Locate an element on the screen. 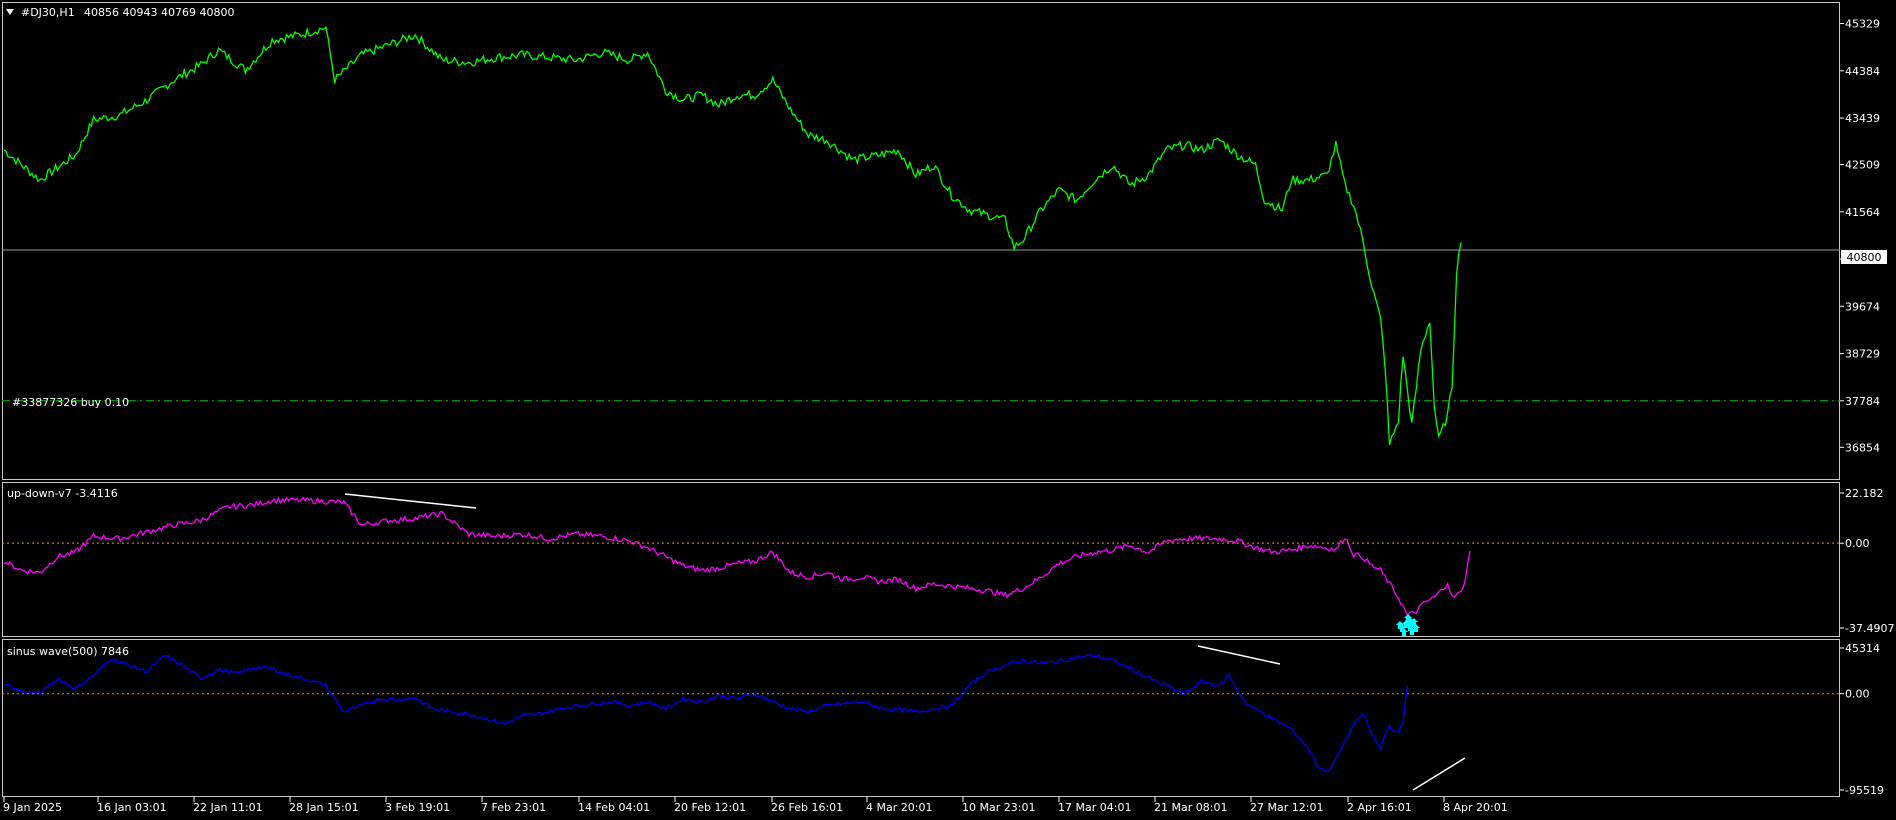  y-tick-label: 42509 is located at coordinates (1862, 165).